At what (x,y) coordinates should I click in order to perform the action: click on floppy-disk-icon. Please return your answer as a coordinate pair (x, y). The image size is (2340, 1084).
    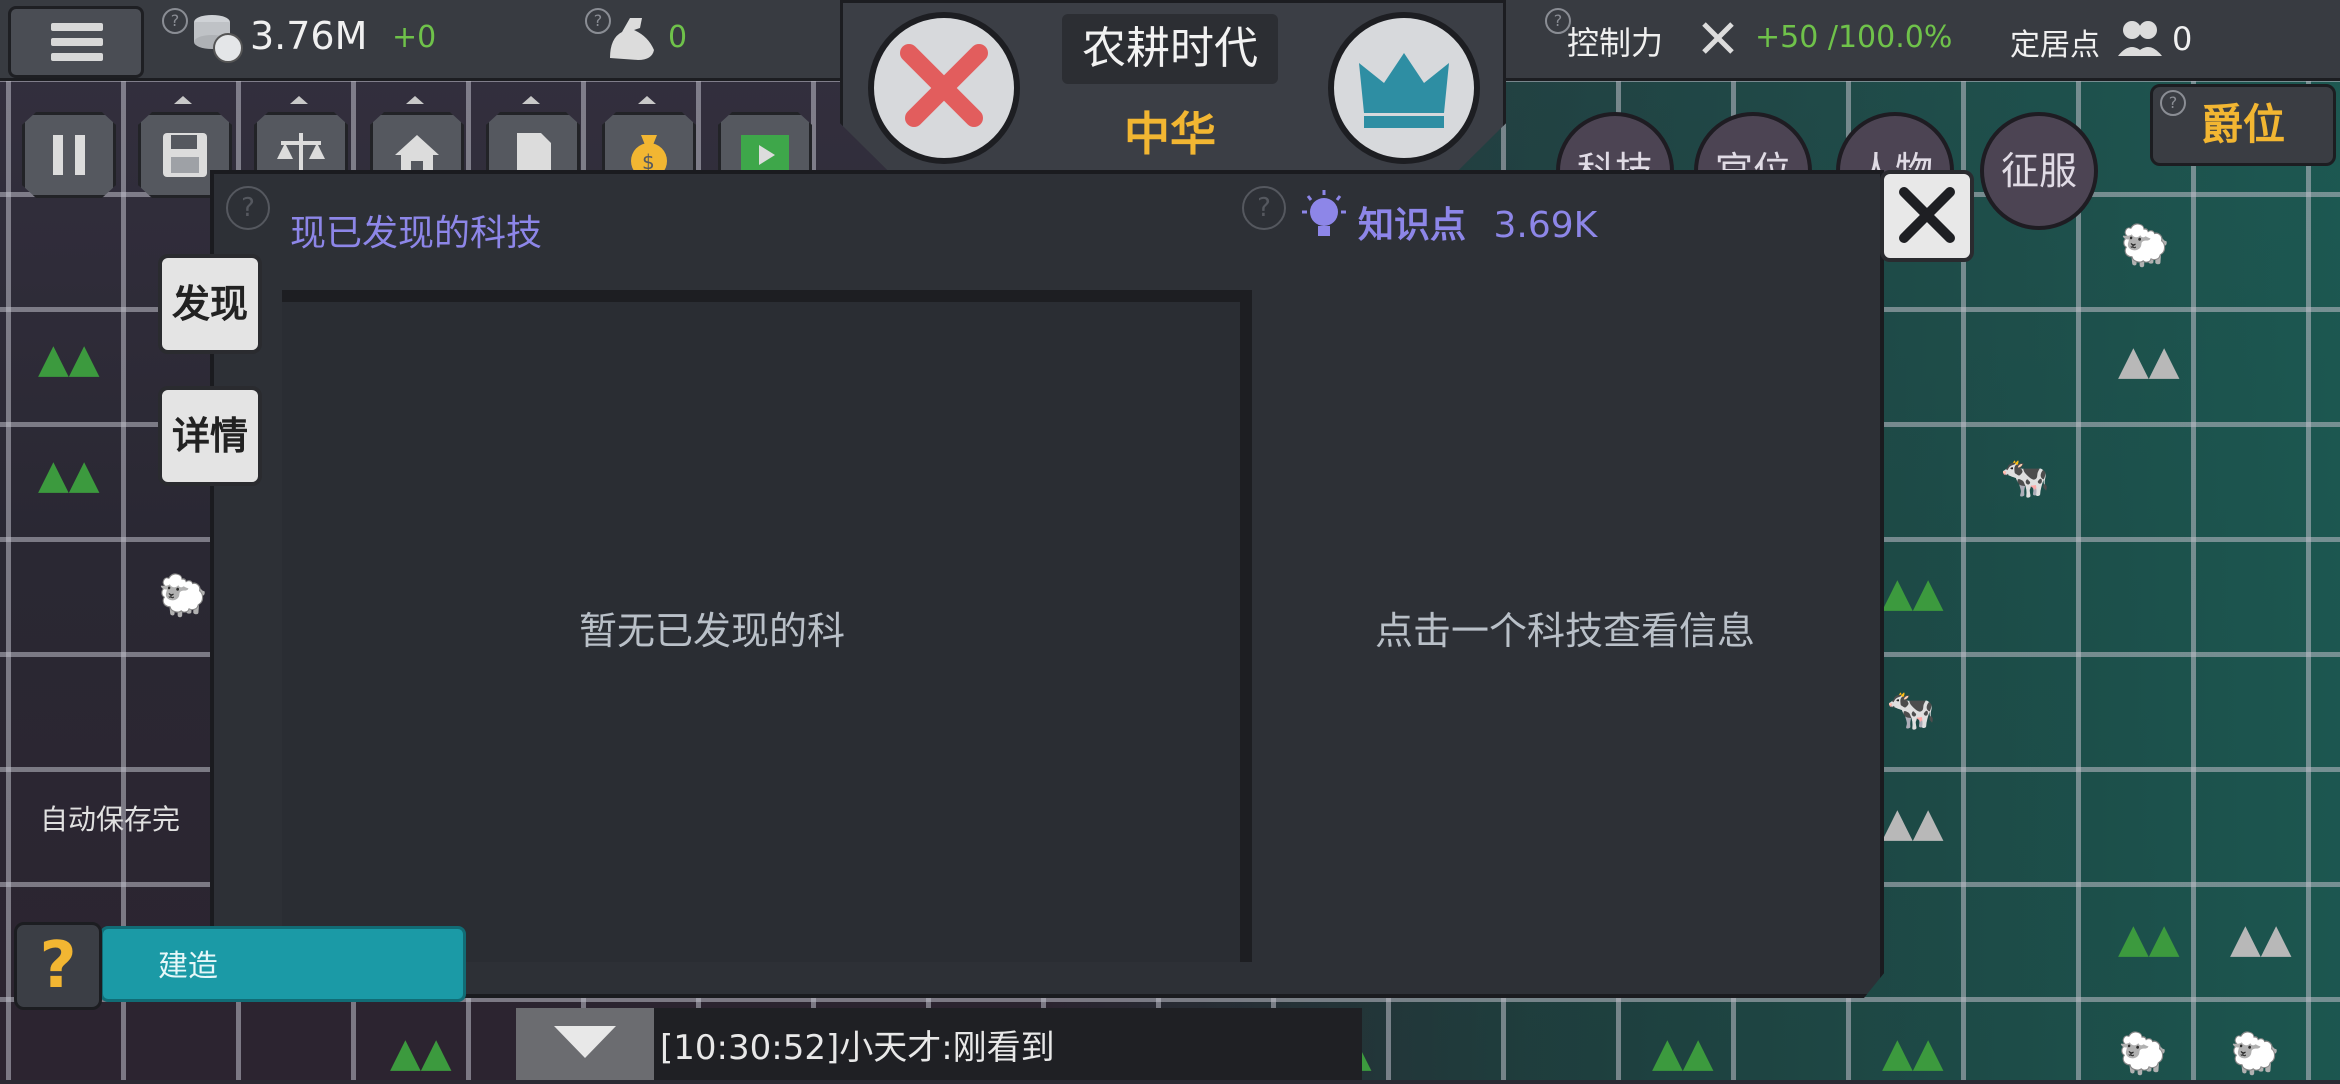
    Looking at the image, I should click on (185, 155).